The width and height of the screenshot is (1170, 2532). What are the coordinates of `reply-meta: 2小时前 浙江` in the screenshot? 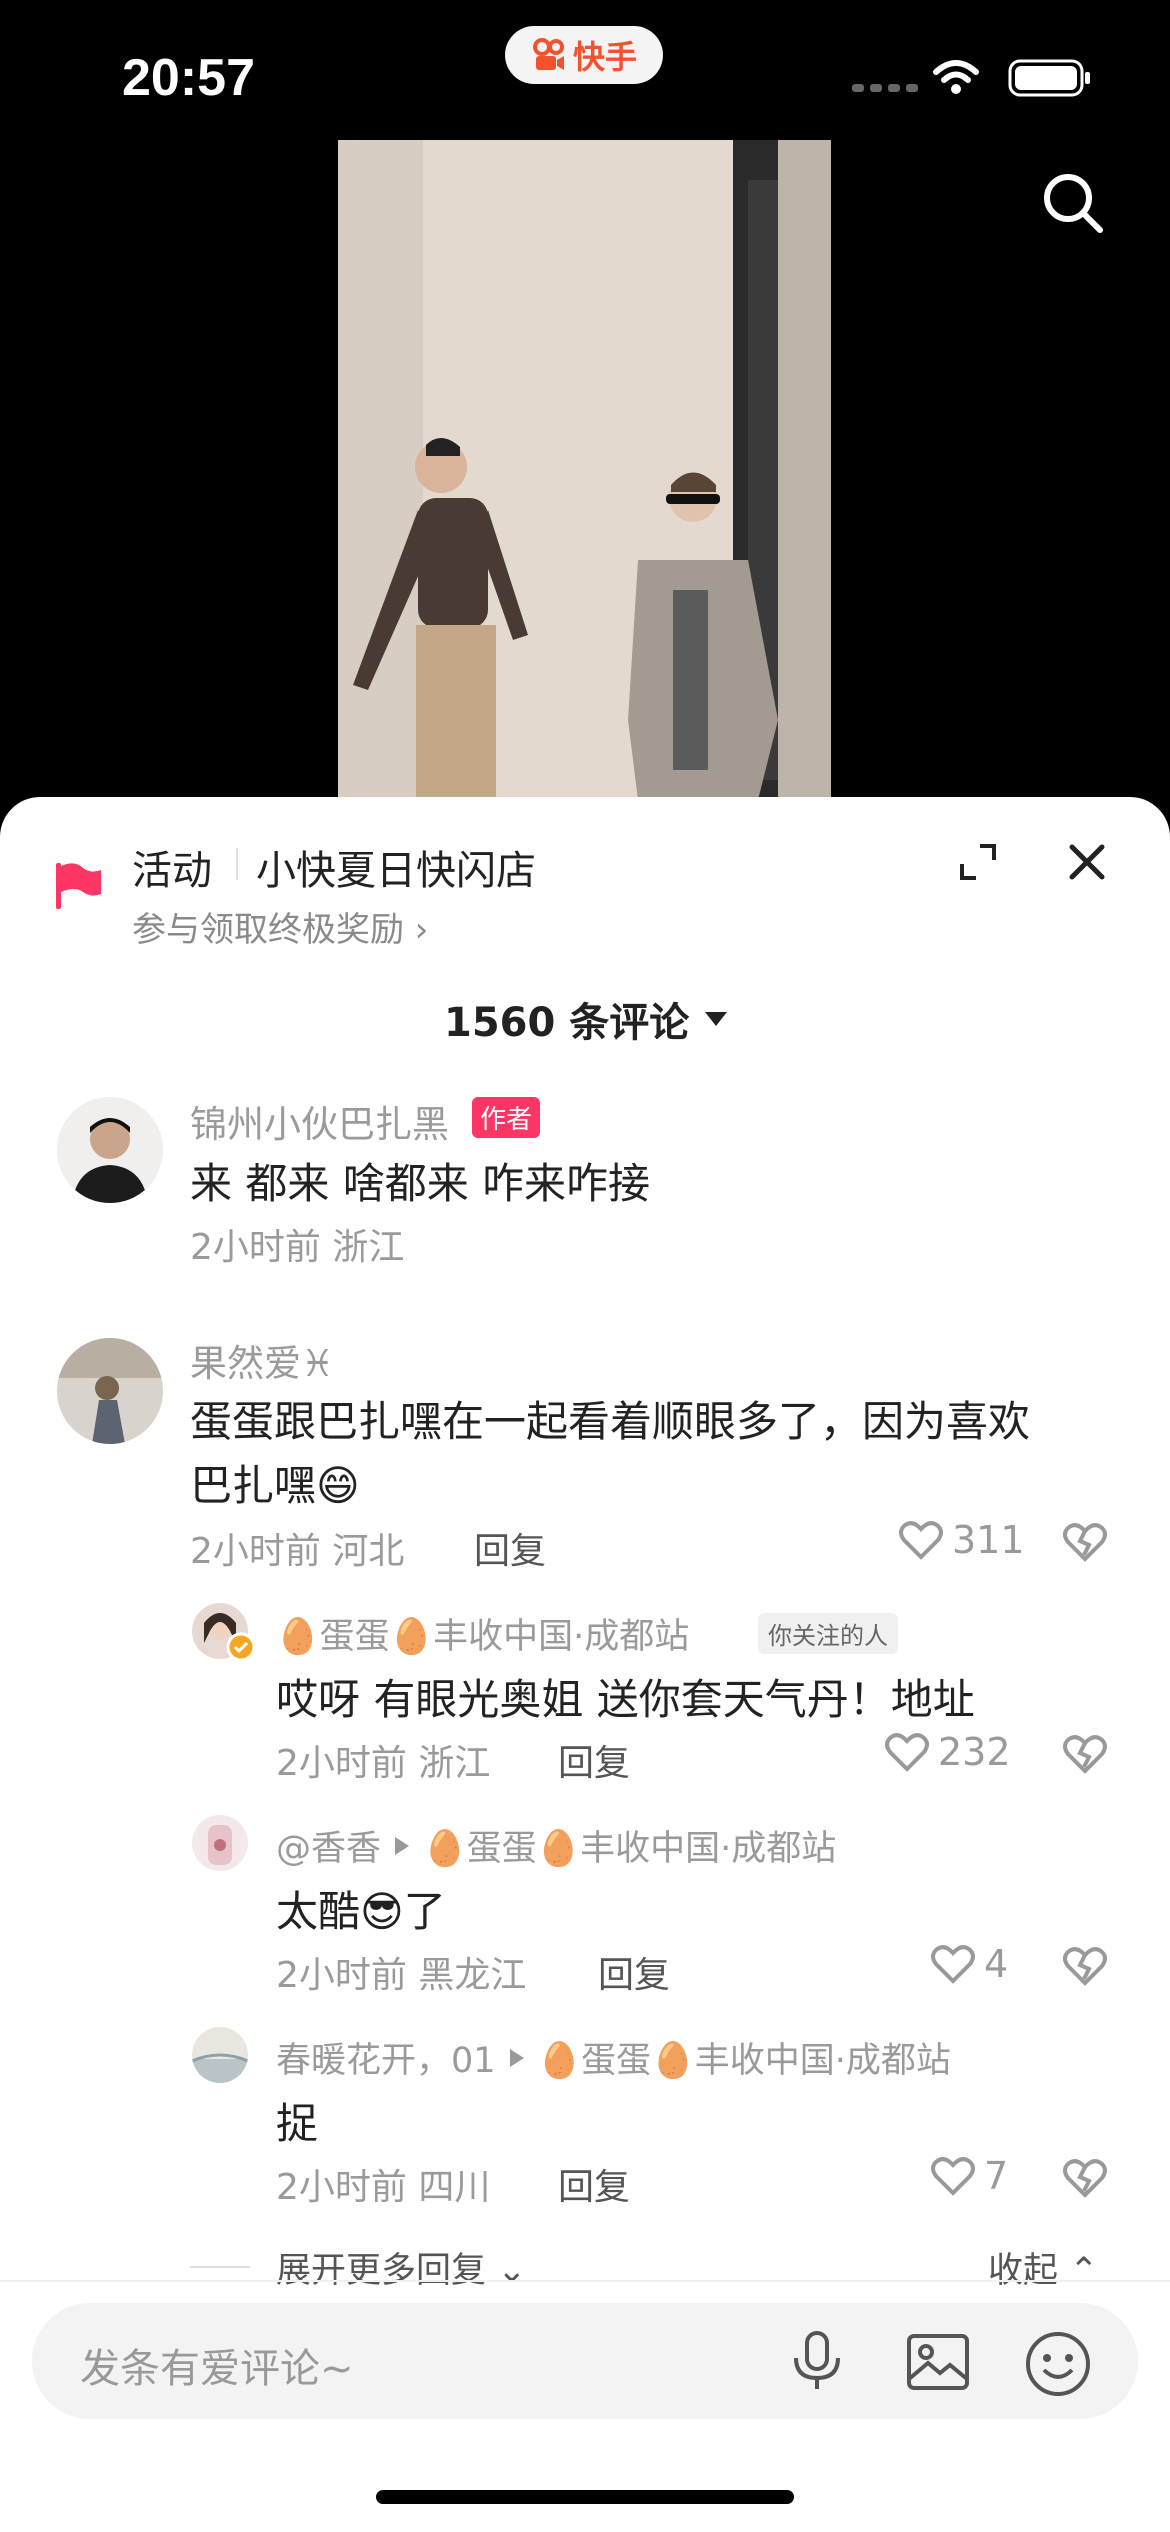 It's located at (383, 1763).